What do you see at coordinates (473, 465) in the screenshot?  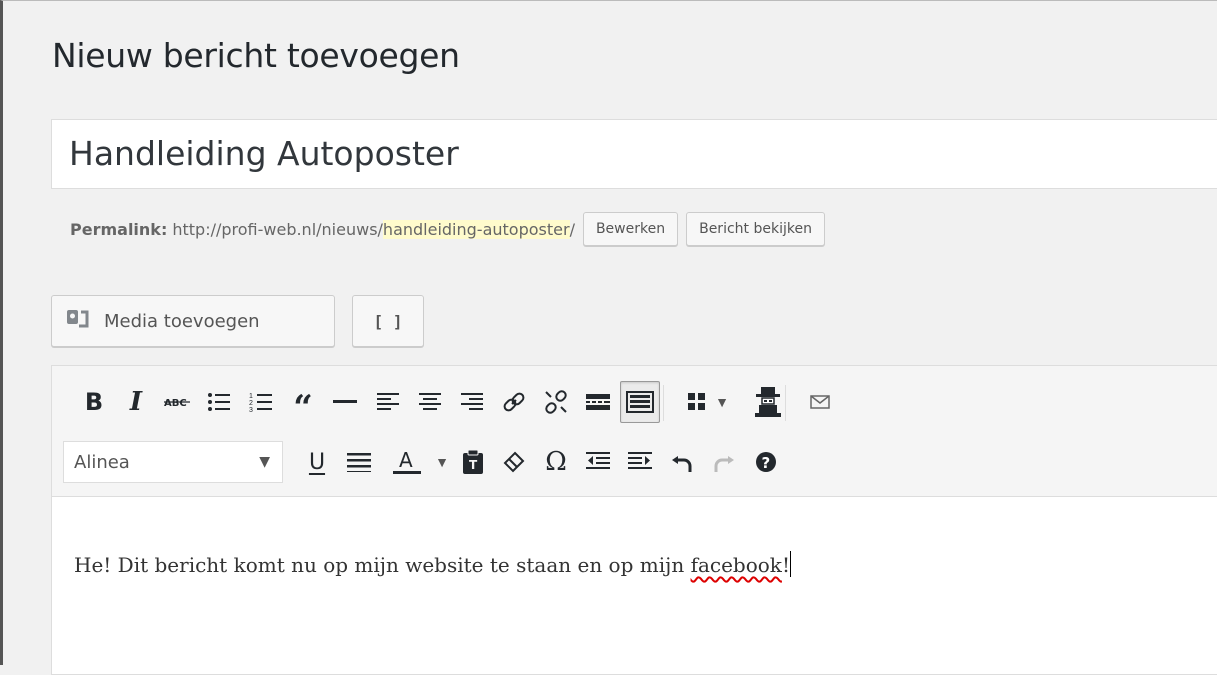 I see `svg-text: T` at bounding box center [473, 465].